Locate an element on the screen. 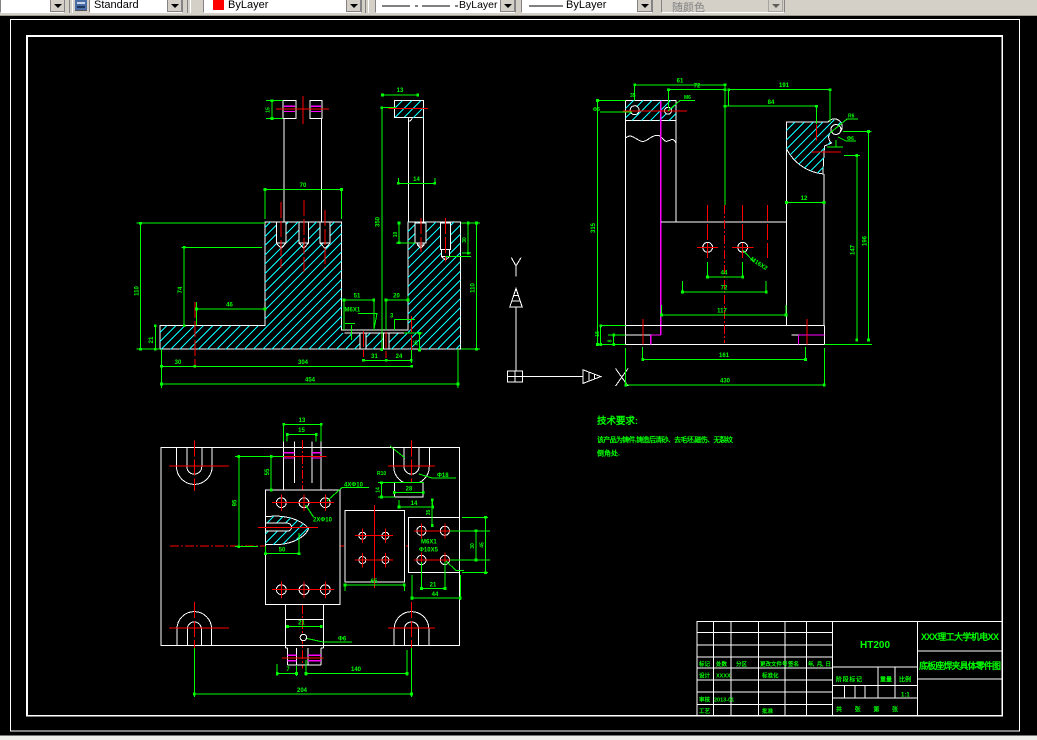 The width and height of the screenshot is (1037, 740). svg-text: 20 is located at coordinates (396, 297).